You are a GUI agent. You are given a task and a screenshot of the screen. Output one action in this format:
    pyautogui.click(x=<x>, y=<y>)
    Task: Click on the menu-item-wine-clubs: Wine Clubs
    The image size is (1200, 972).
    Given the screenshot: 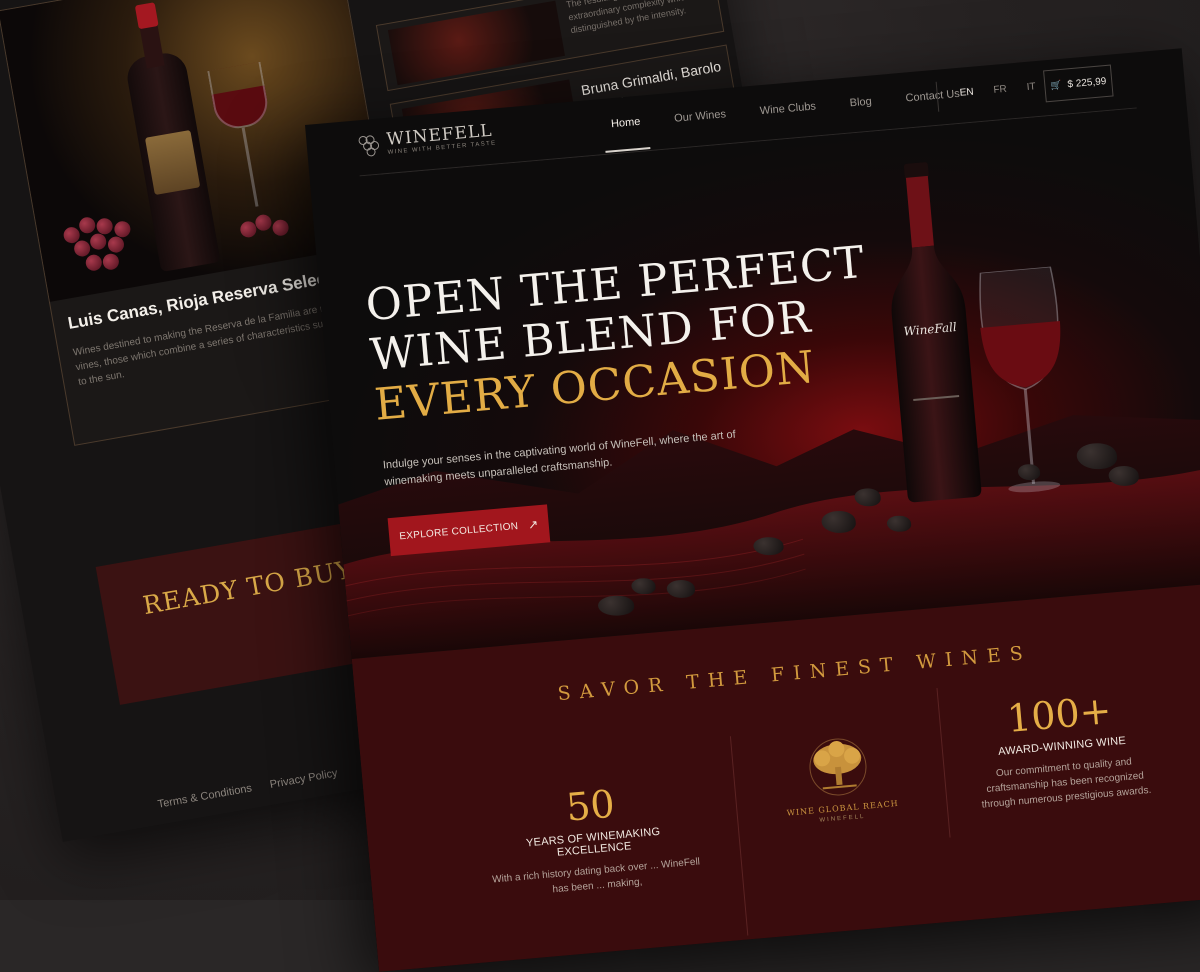 What is the action you would take?
    pyautogui.click(x=787, y=108)
    